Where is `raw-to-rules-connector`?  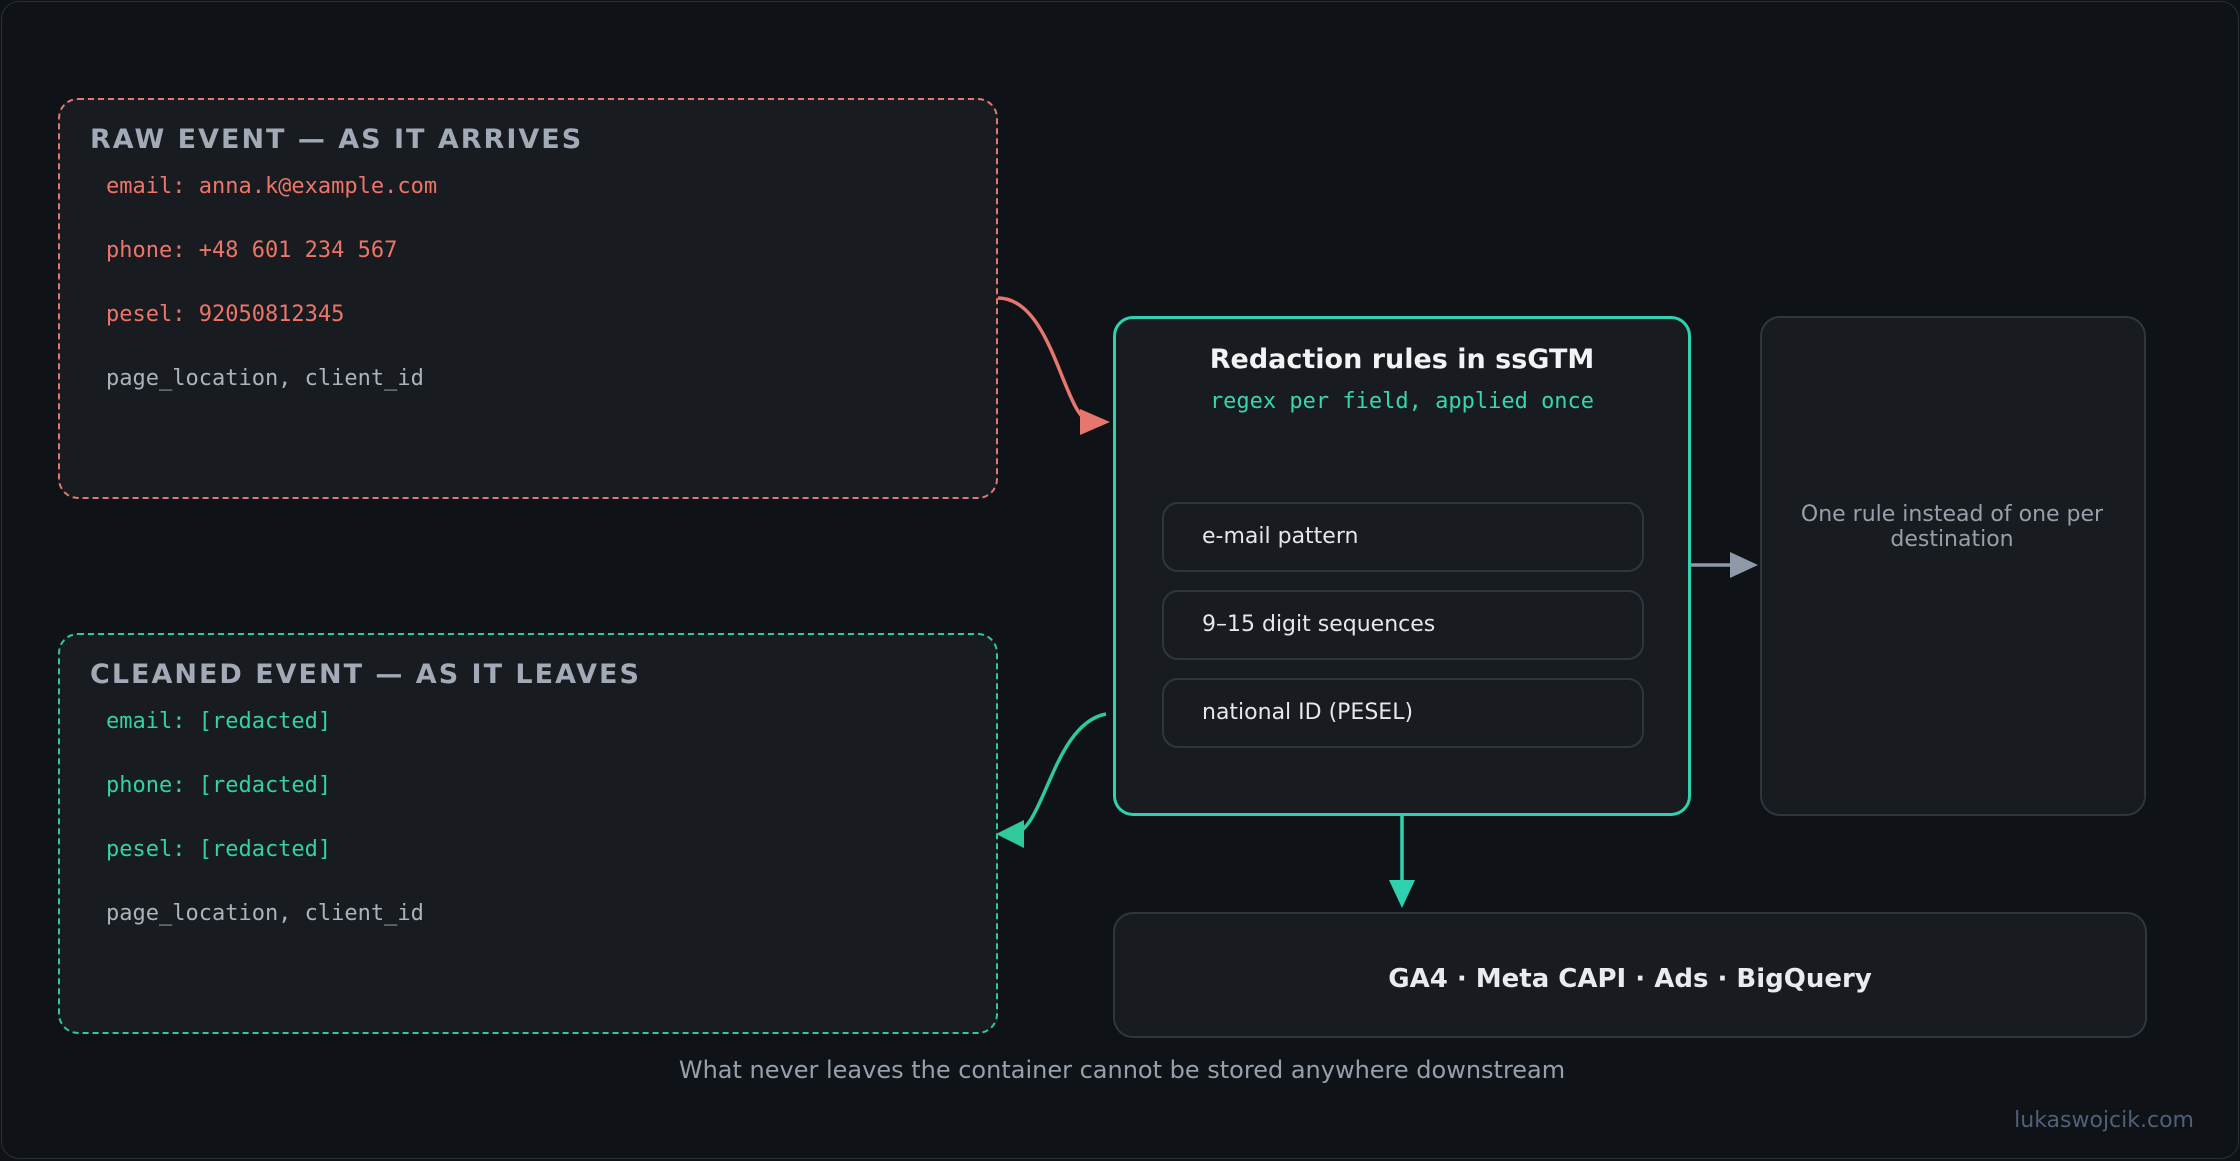
raw-to-rules-connector is located at coordinates (1045, 360).